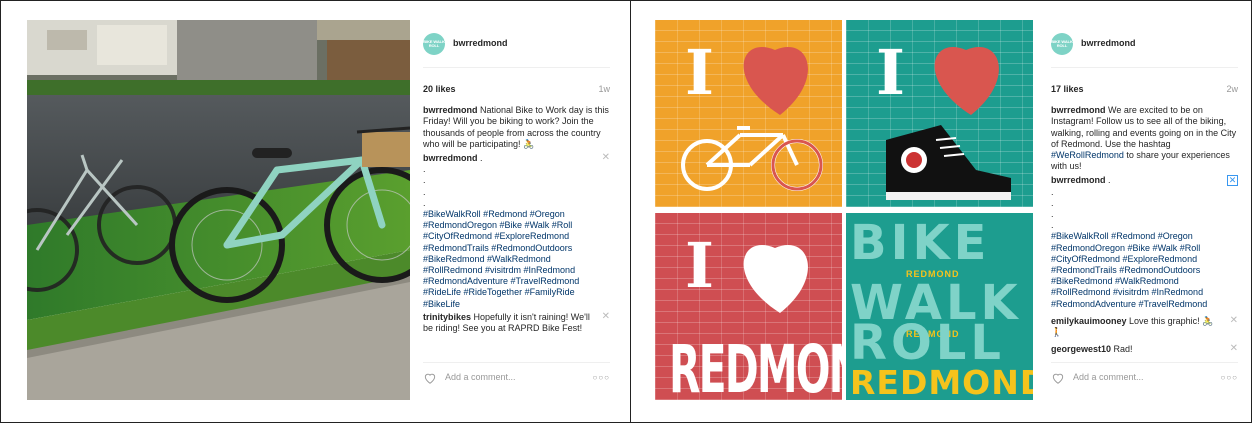 This screenshot has height=423, width=1252. Describe the element at coordinates (1087, 155) in the screenshot. I see `caption-hashtag: #WeRollRedmond` at that location.